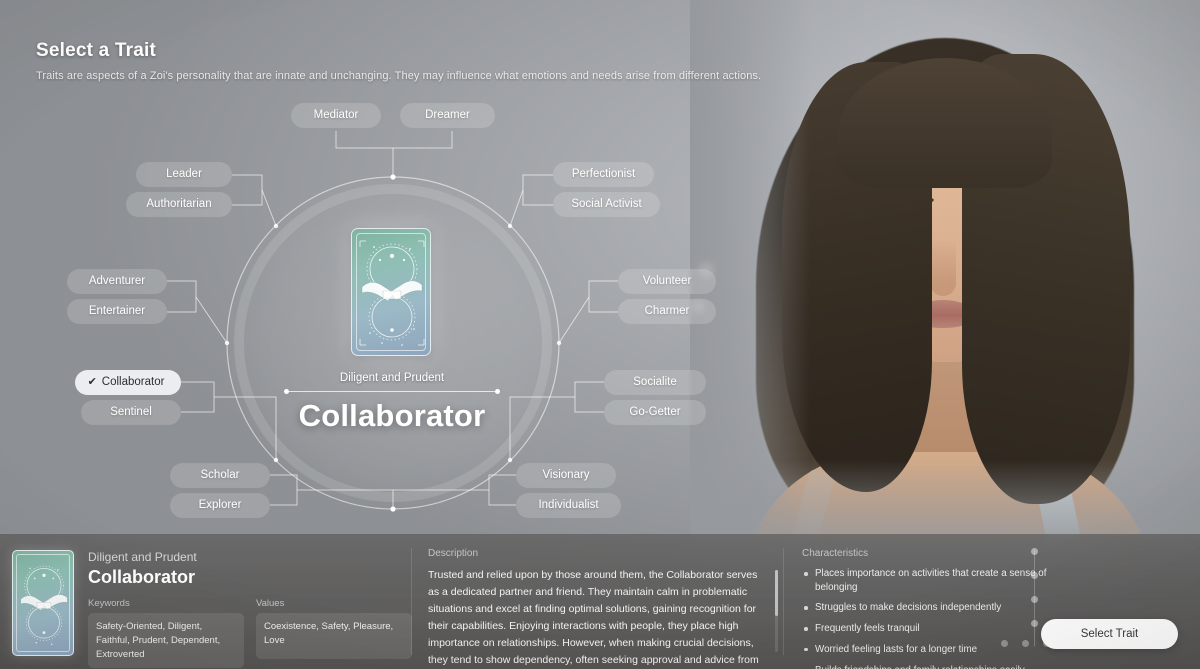 Image resolution: width=1200 pixels, height=669 pixels. Describe the element at coordinates (945, 500) in the screenshot. I see `portrait-bottom-fade` at that location.